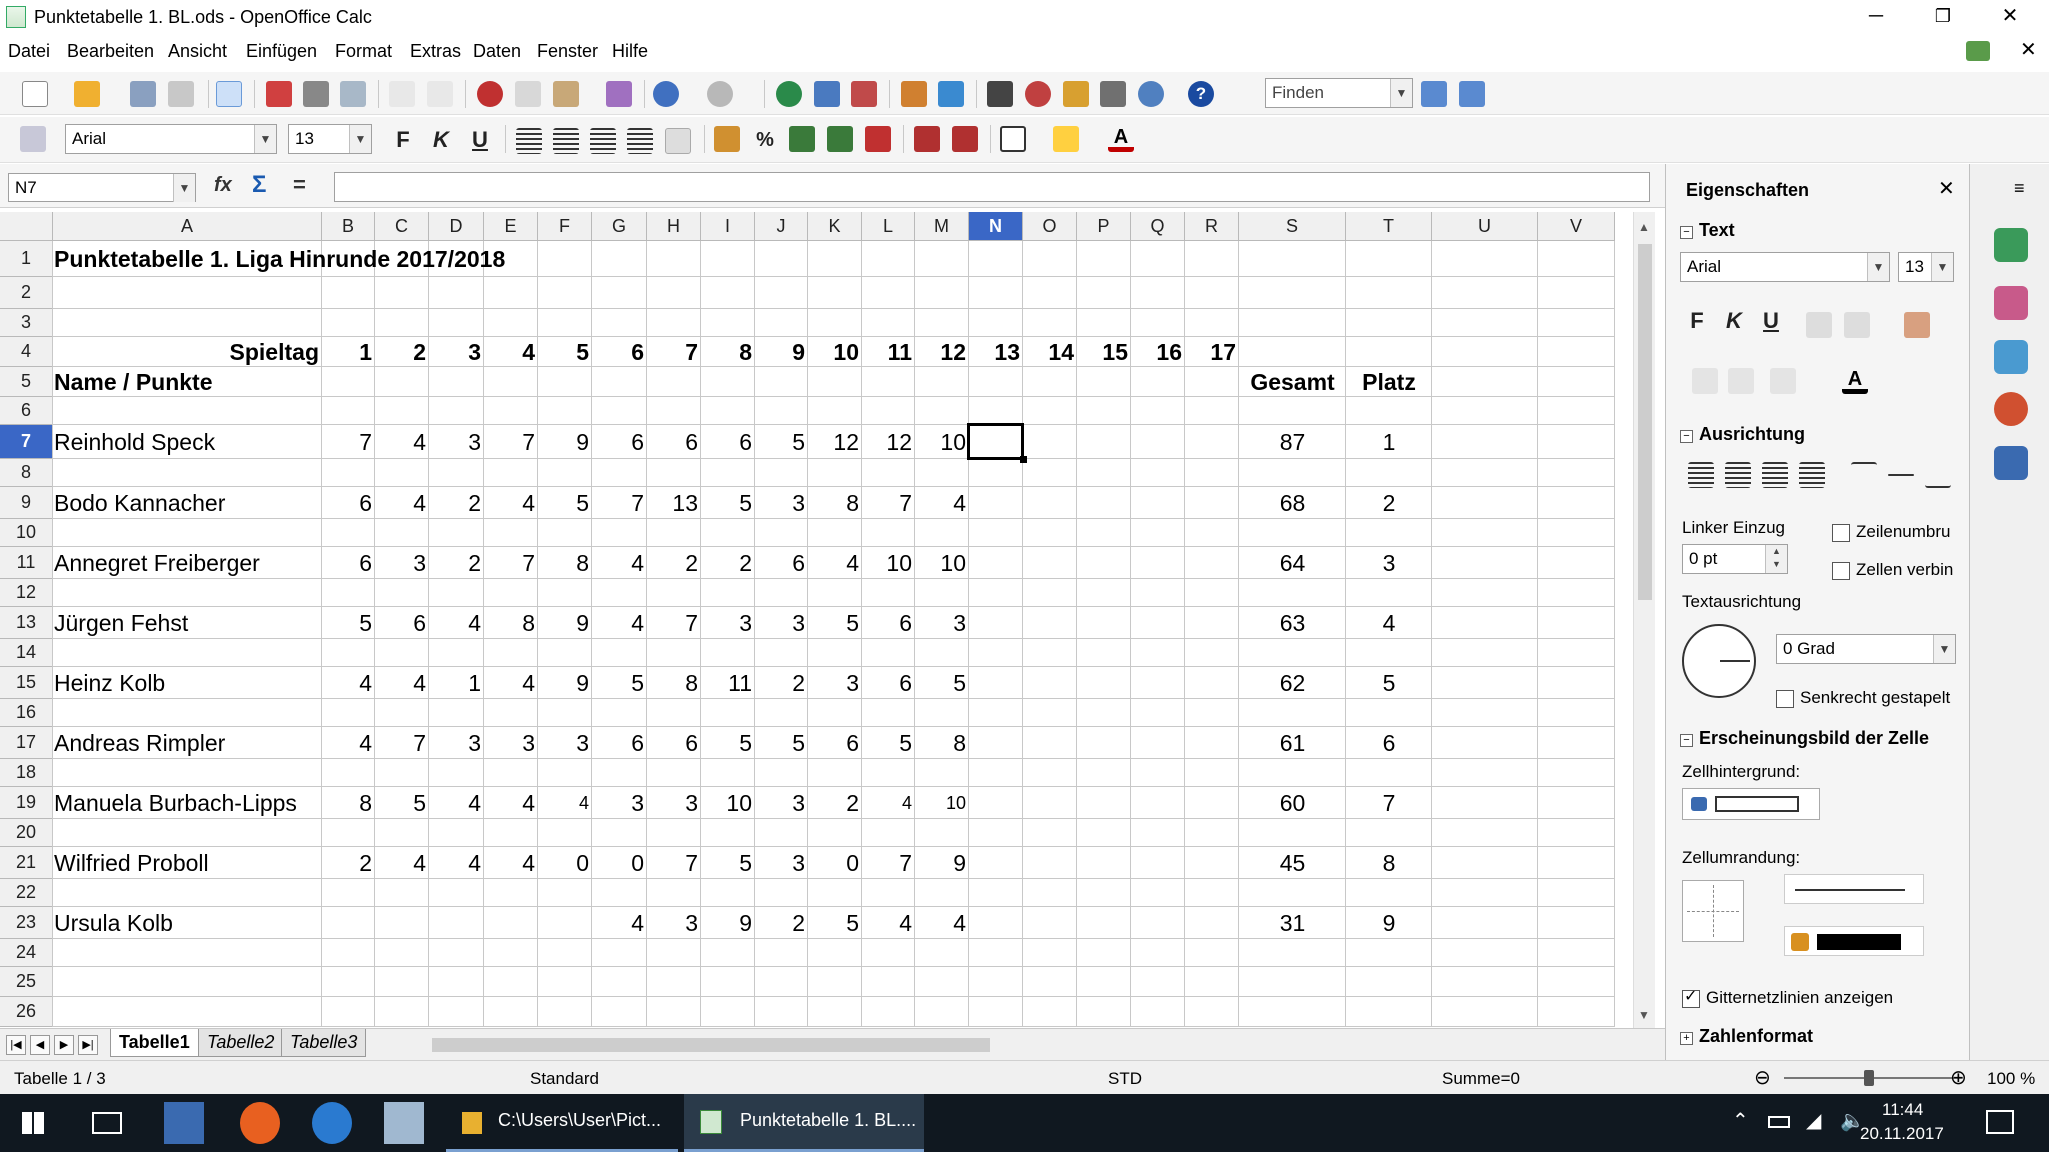 The height and width of the screenshot is (1152, 2049). I want to click on row-header-15: 15, so click(26, 683).